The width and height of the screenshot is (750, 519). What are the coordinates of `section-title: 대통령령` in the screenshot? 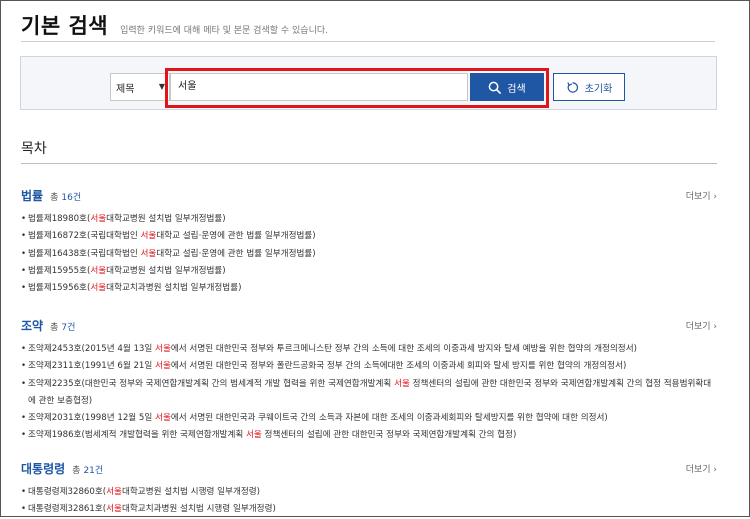 It's located at (43, 468).